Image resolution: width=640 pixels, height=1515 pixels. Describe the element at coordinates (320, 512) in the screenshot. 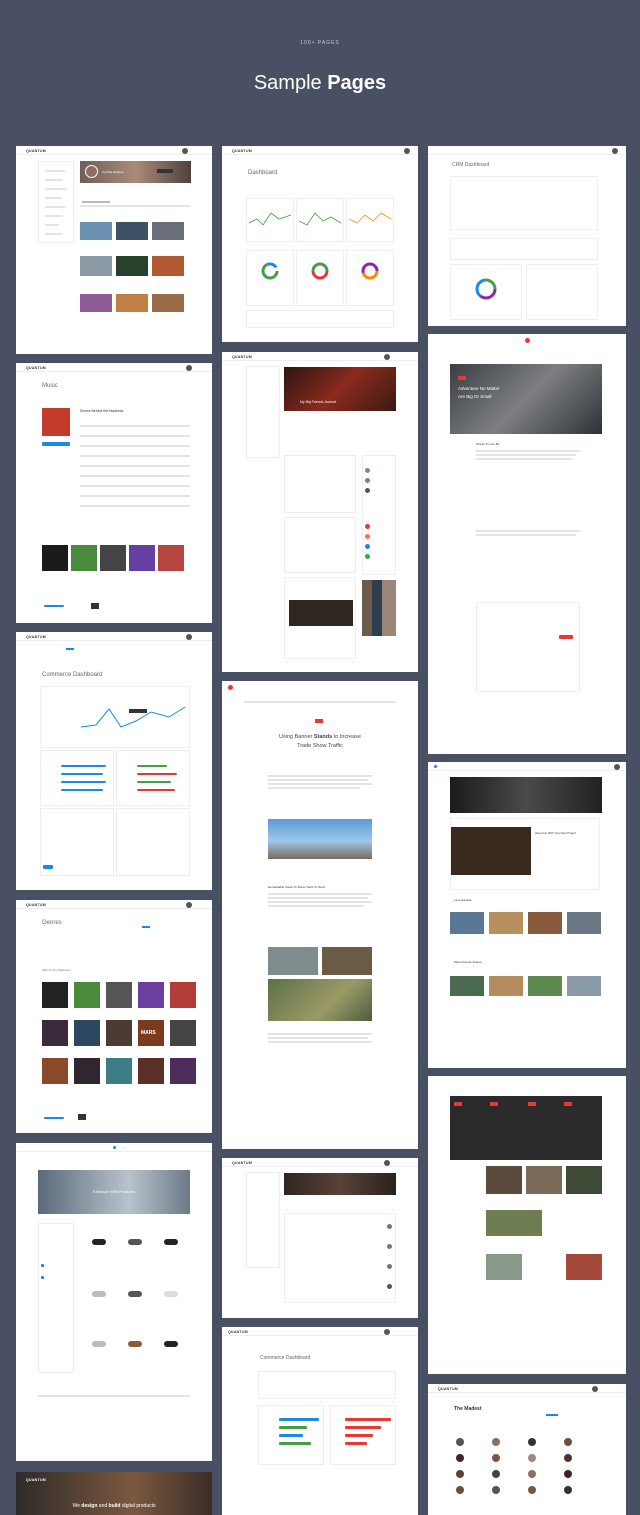

I see `social-page-preview: QUANTUM My Big Friends Journal` at that location.